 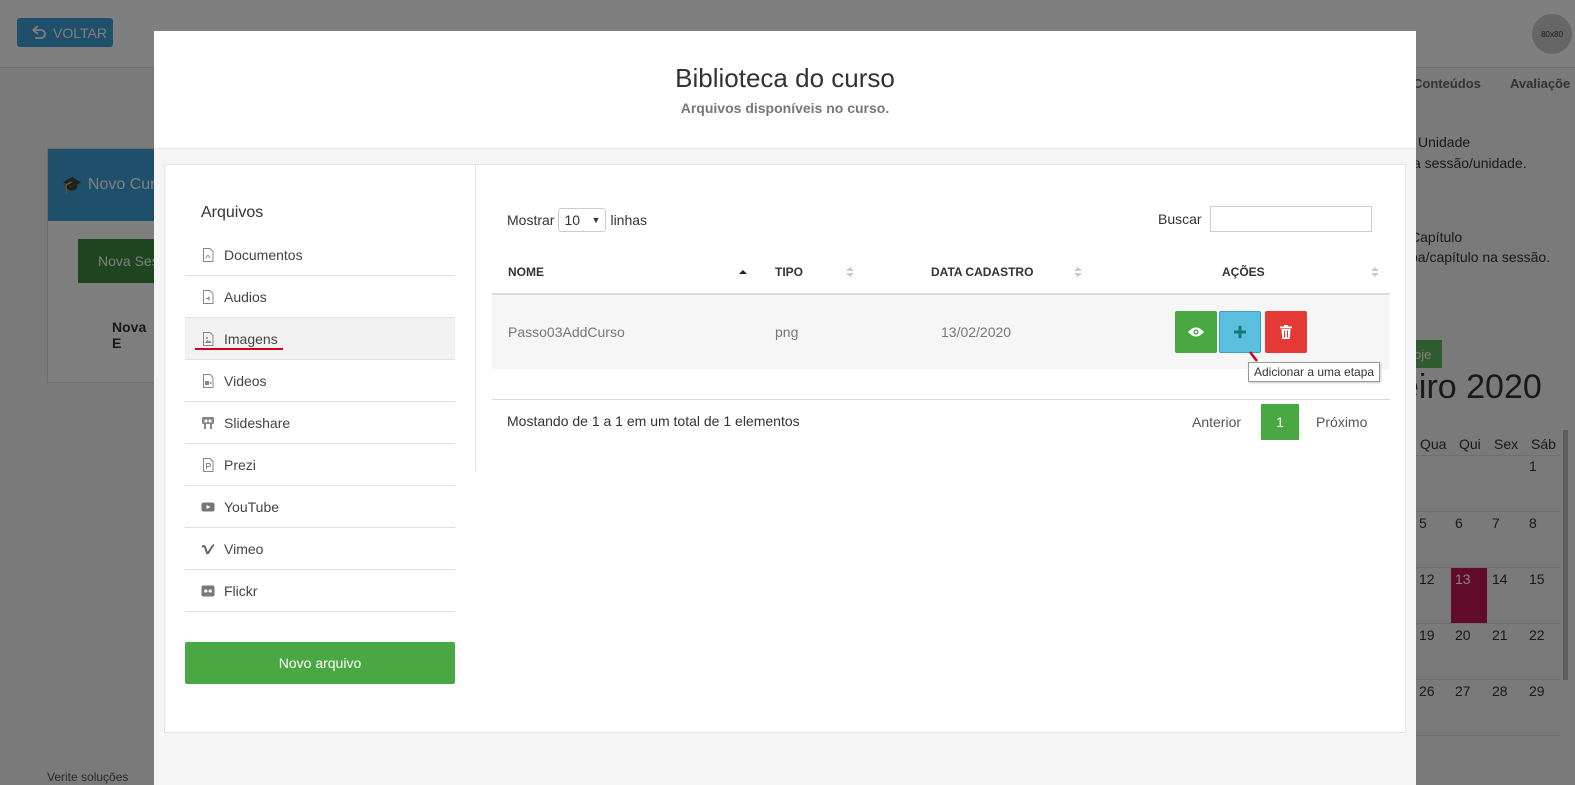 What do you see at coordinates (1216, 422) in the screenshot?
I see `pagination-previous: Anterior` at bounding box center [1216, 422].